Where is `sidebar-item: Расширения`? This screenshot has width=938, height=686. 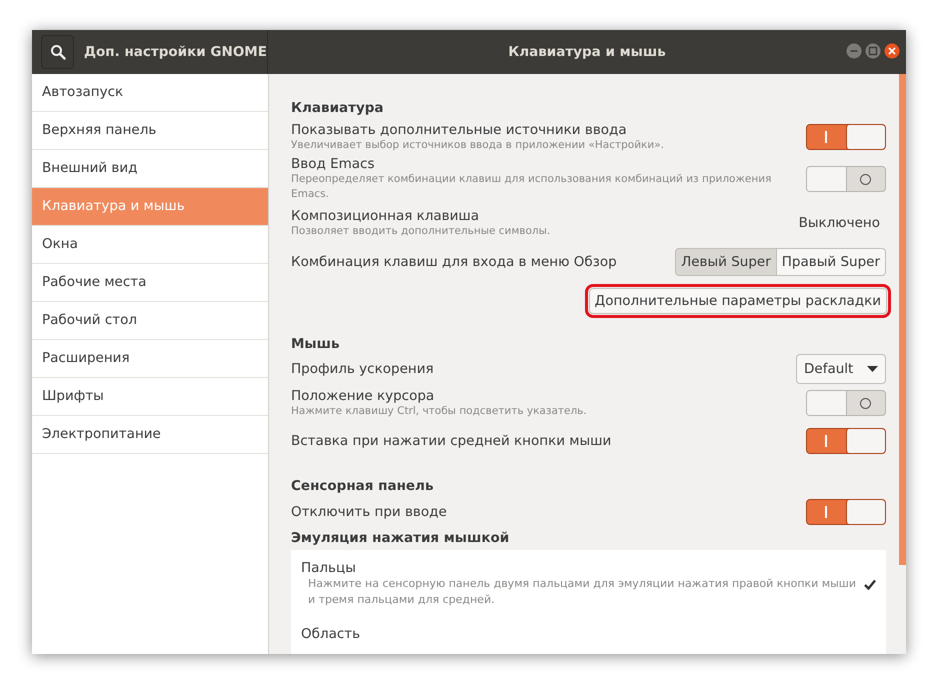 sidebar-item: Расширения is located at coordinates (150, 359).